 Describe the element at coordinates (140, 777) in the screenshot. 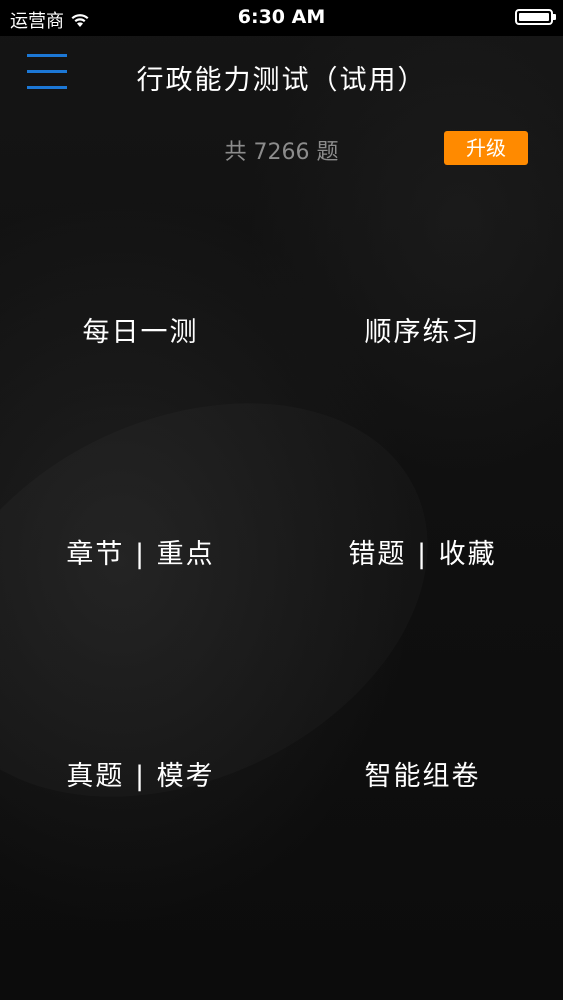

I see `menu-item-real-exams-mock: 真题 | 模考` at that location.